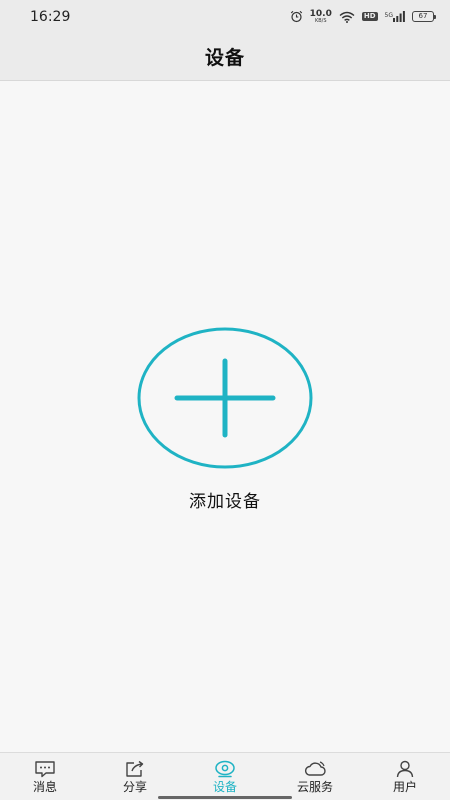  Describe the element at coordinates (395, 16) in the screenshot. I see `signal-icon: 5G` at that location.